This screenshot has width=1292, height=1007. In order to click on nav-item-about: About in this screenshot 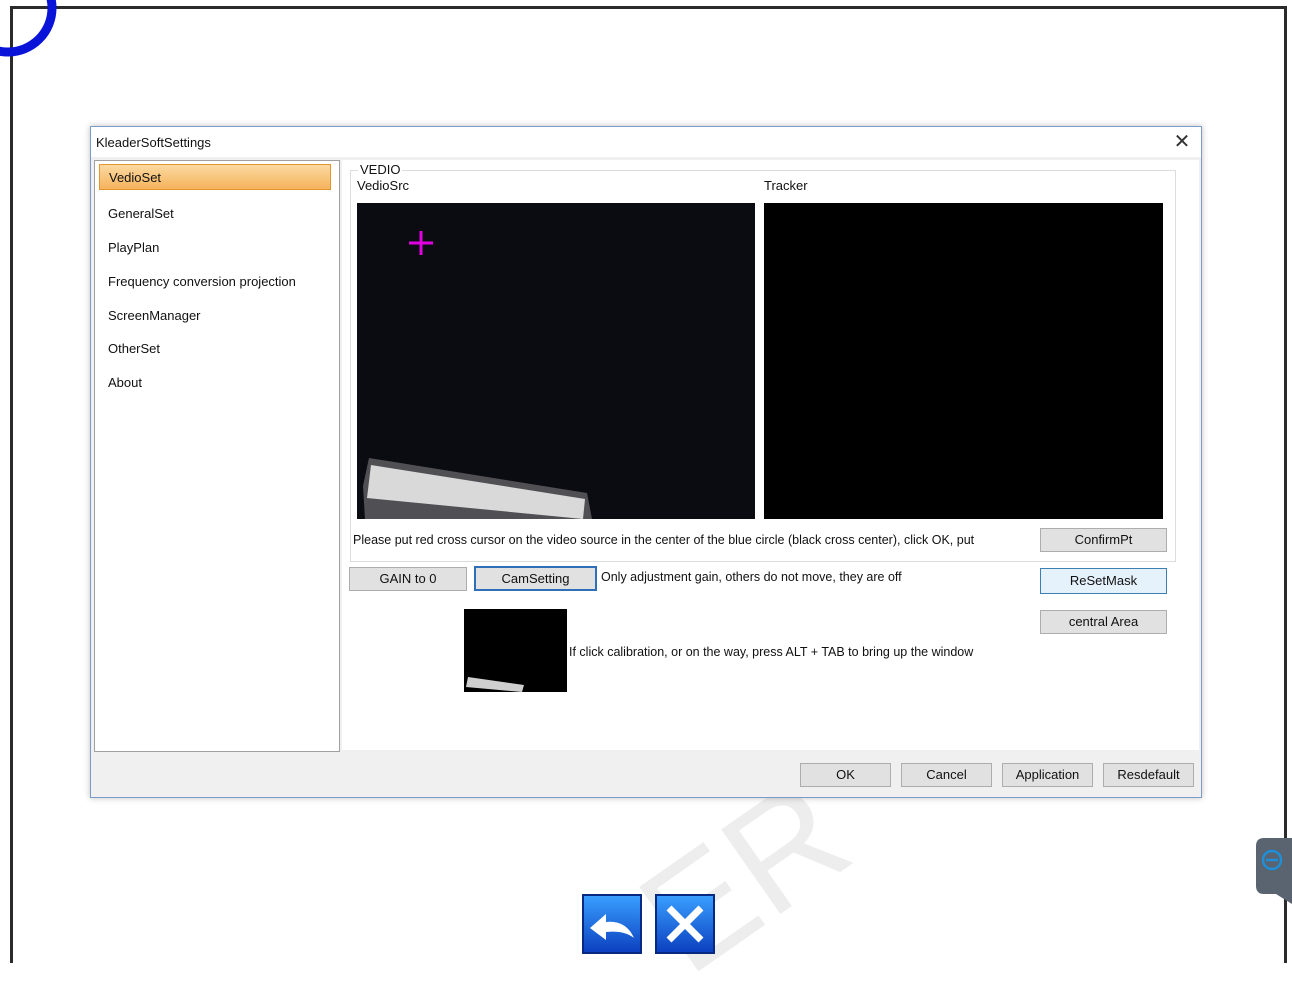, I will do `click(125, 382)`.